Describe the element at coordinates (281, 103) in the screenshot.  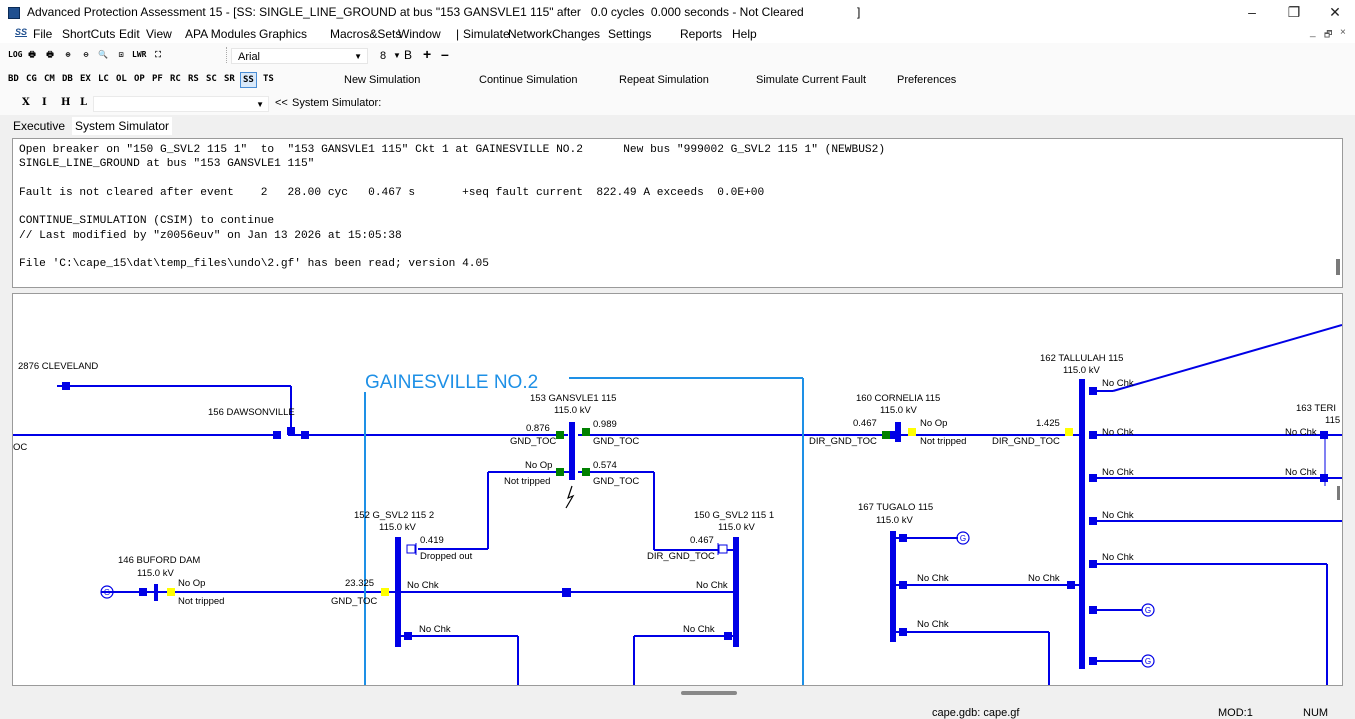
I see `back-button: <<` at that location.